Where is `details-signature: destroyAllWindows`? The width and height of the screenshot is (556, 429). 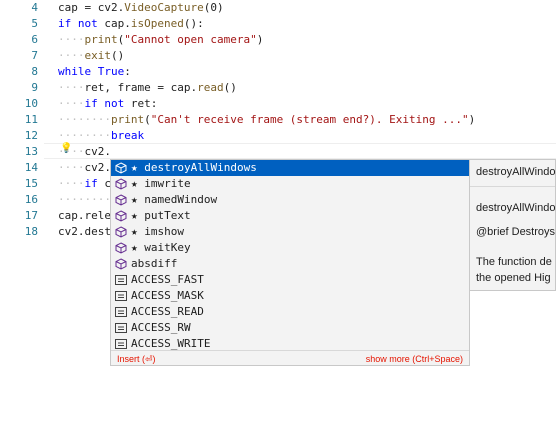 details-signature: destroyAllWindows is located at coordinates (516, 208).